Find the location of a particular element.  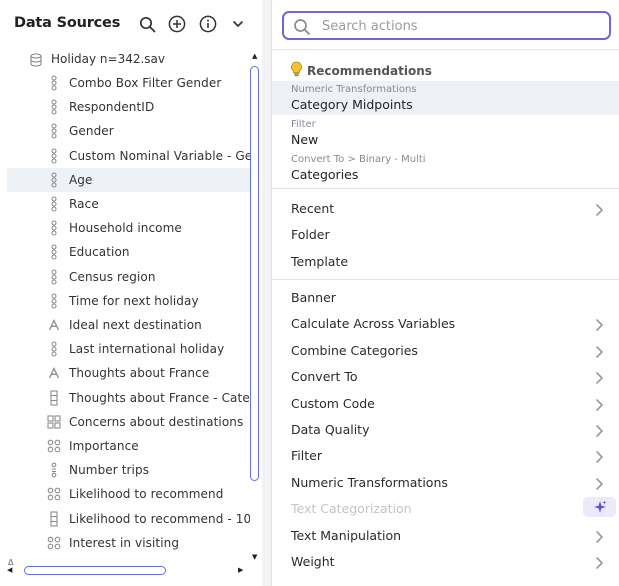

variable-item: Age is located at coordinates (128, 179).